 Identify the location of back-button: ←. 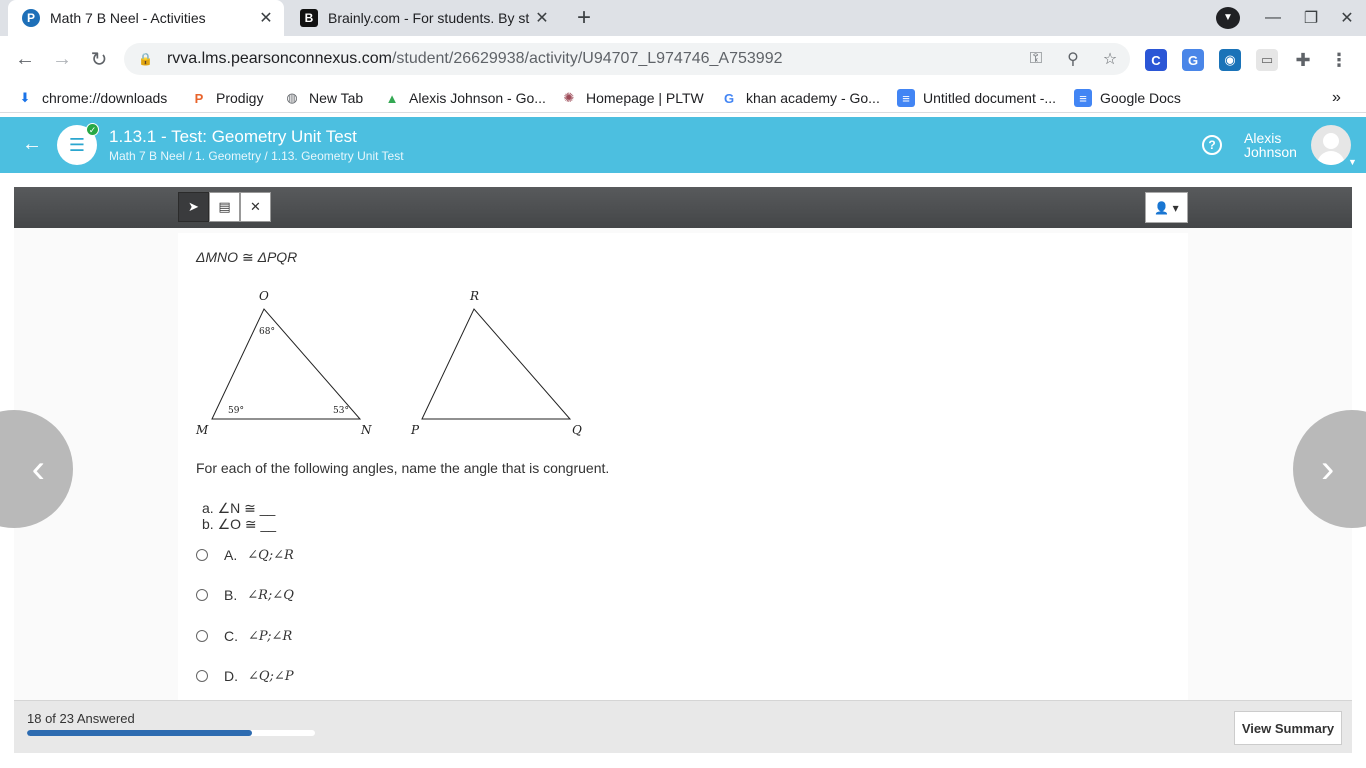
(25, 59).